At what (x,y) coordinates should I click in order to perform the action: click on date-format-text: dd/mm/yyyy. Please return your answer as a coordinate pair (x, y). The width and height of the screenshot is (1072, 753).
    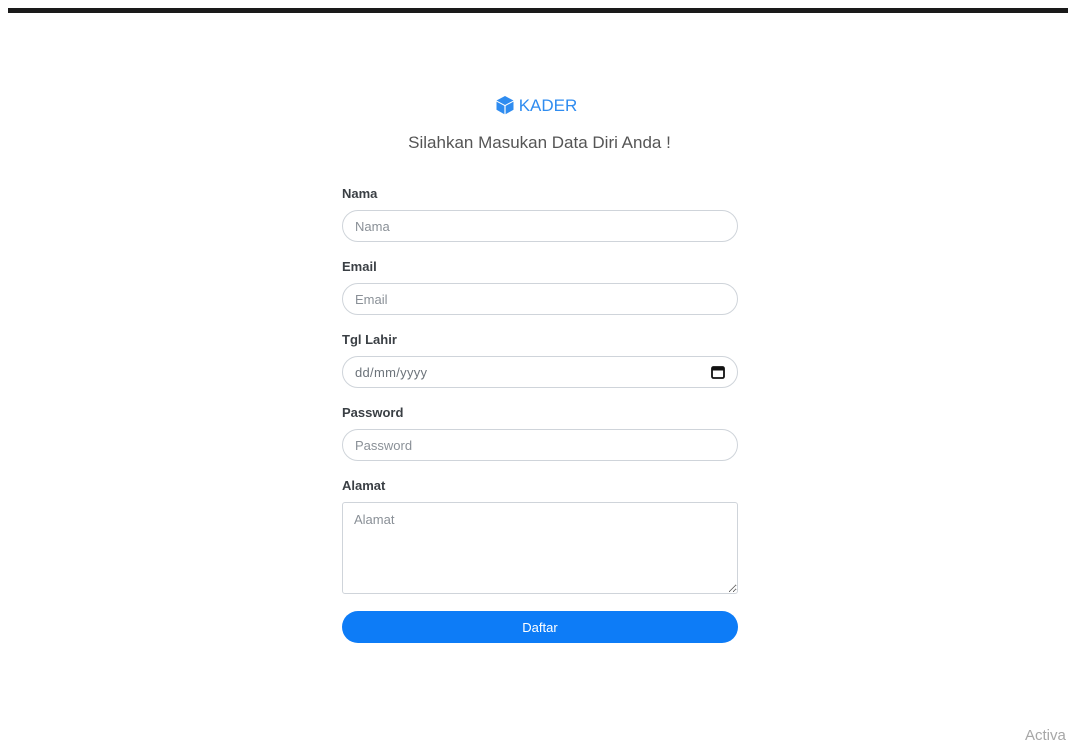
    Looking at the image, I should click on (391, 372).